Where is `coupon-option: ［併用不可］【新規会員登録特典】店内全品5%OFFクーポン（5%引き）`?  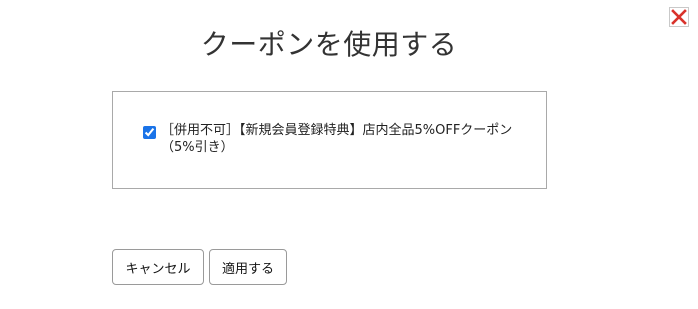
coupon-option: ［併用不可］【新規会員登録特典】店内全品5%OFFクーポン（5%引き） is located at coordinates (333, 139).